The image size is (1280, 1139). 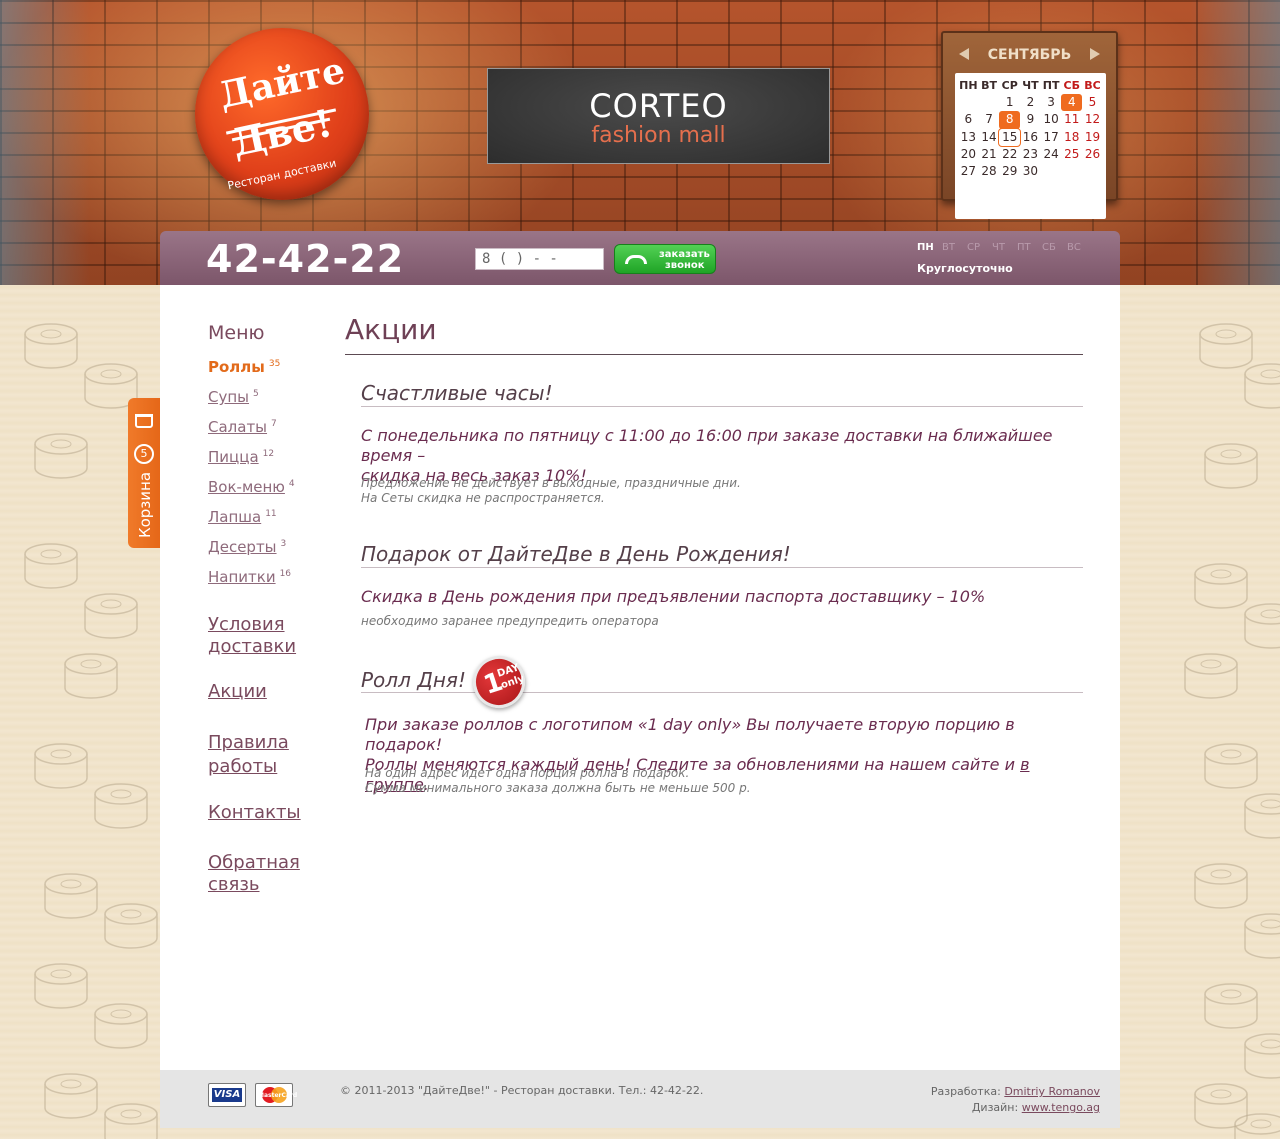 I want to click on calendar-day: 9, so click(x=1030, y=119).